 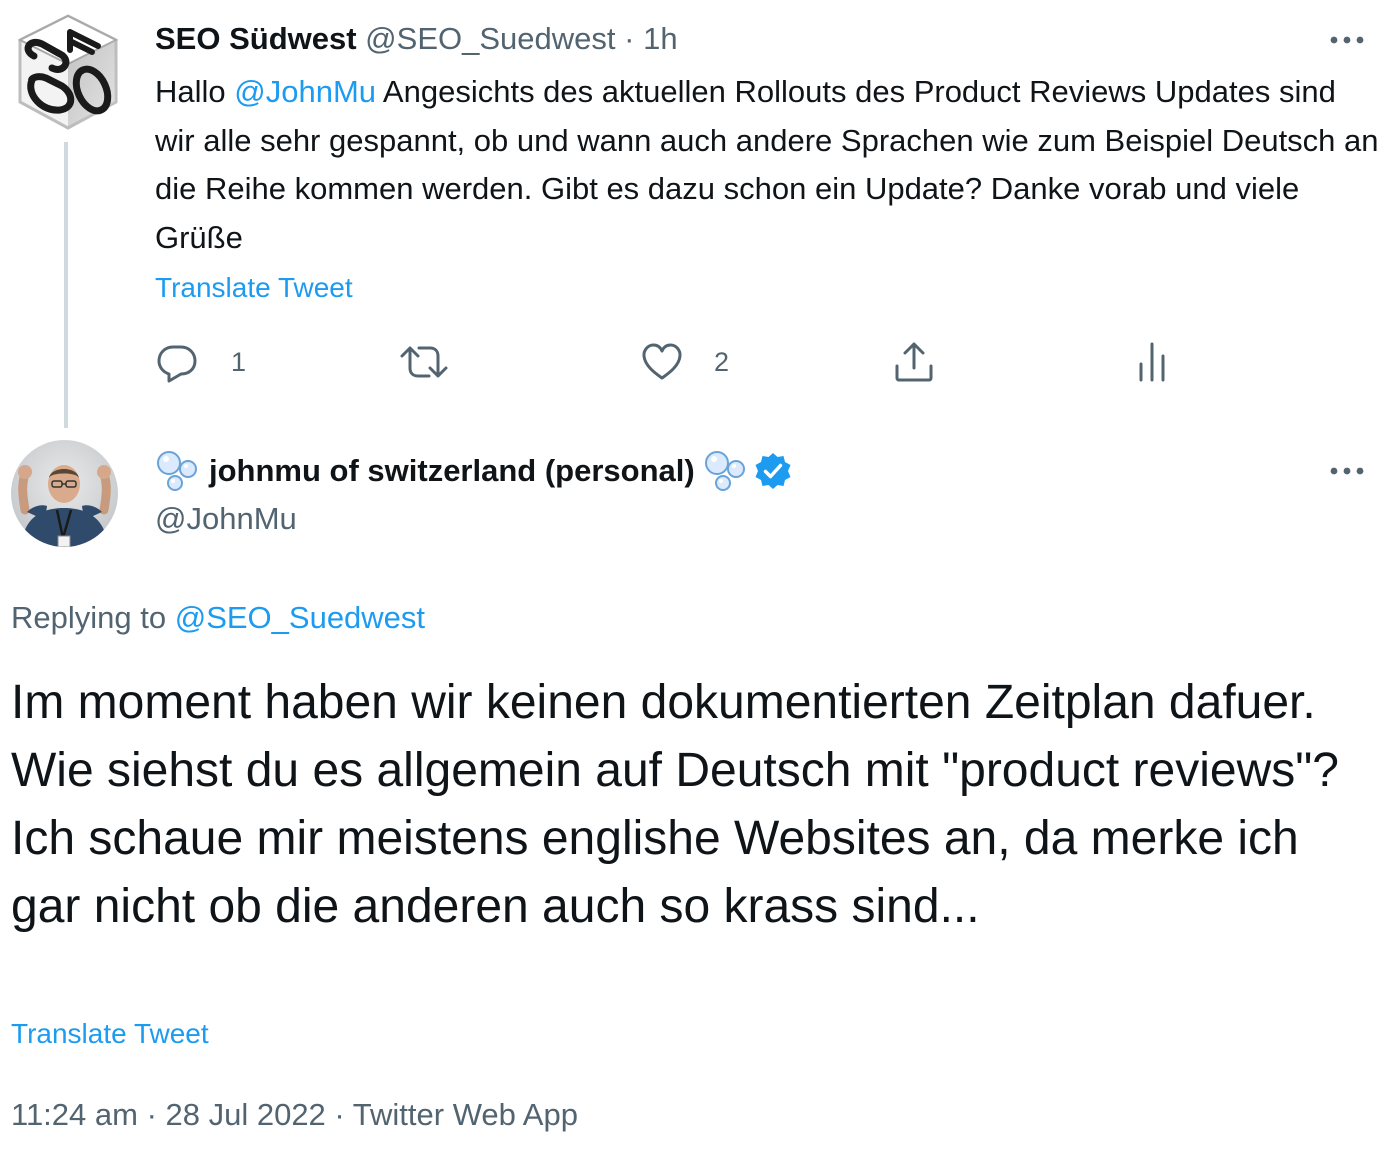 I want to click on main-tweet-name-row: johnmu of switzerland (personal), so click(x=474, y=471).